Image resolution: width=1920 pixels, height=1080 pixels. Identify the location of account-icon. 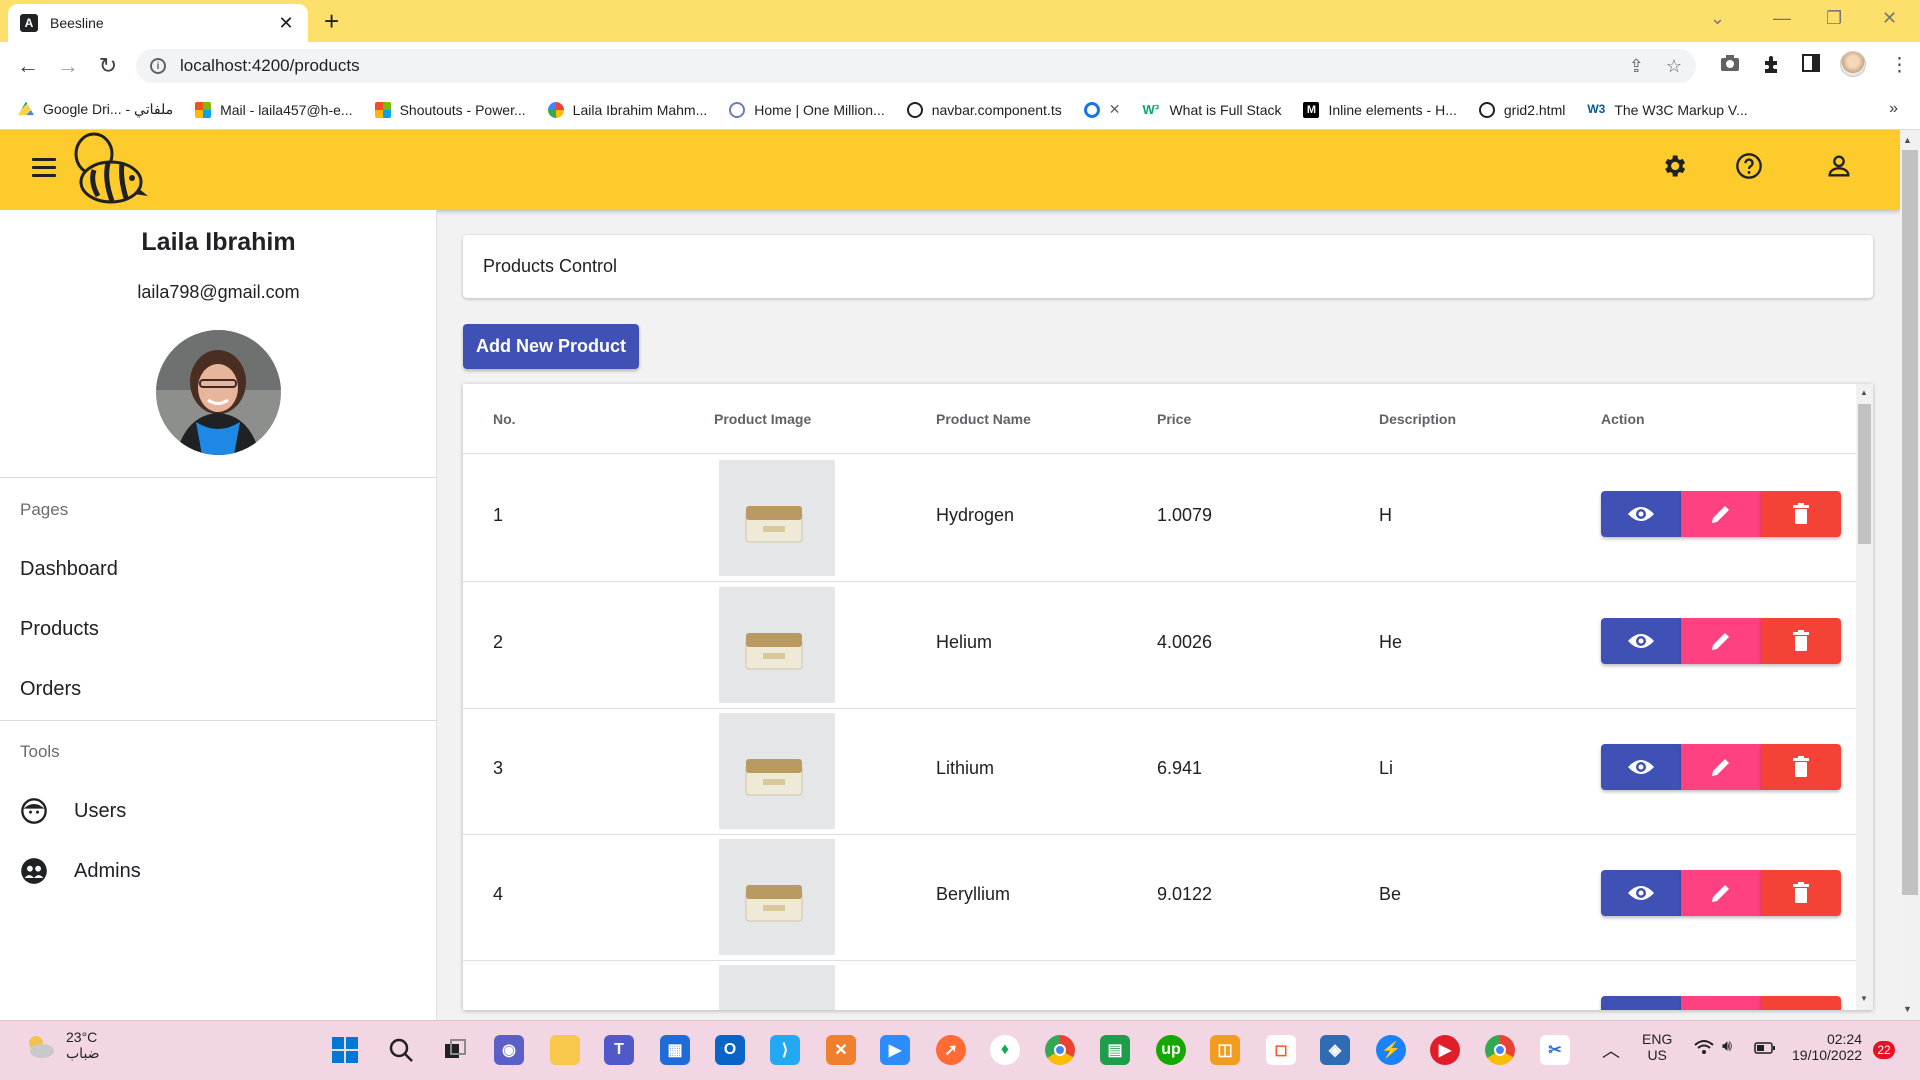
(1839, 166).